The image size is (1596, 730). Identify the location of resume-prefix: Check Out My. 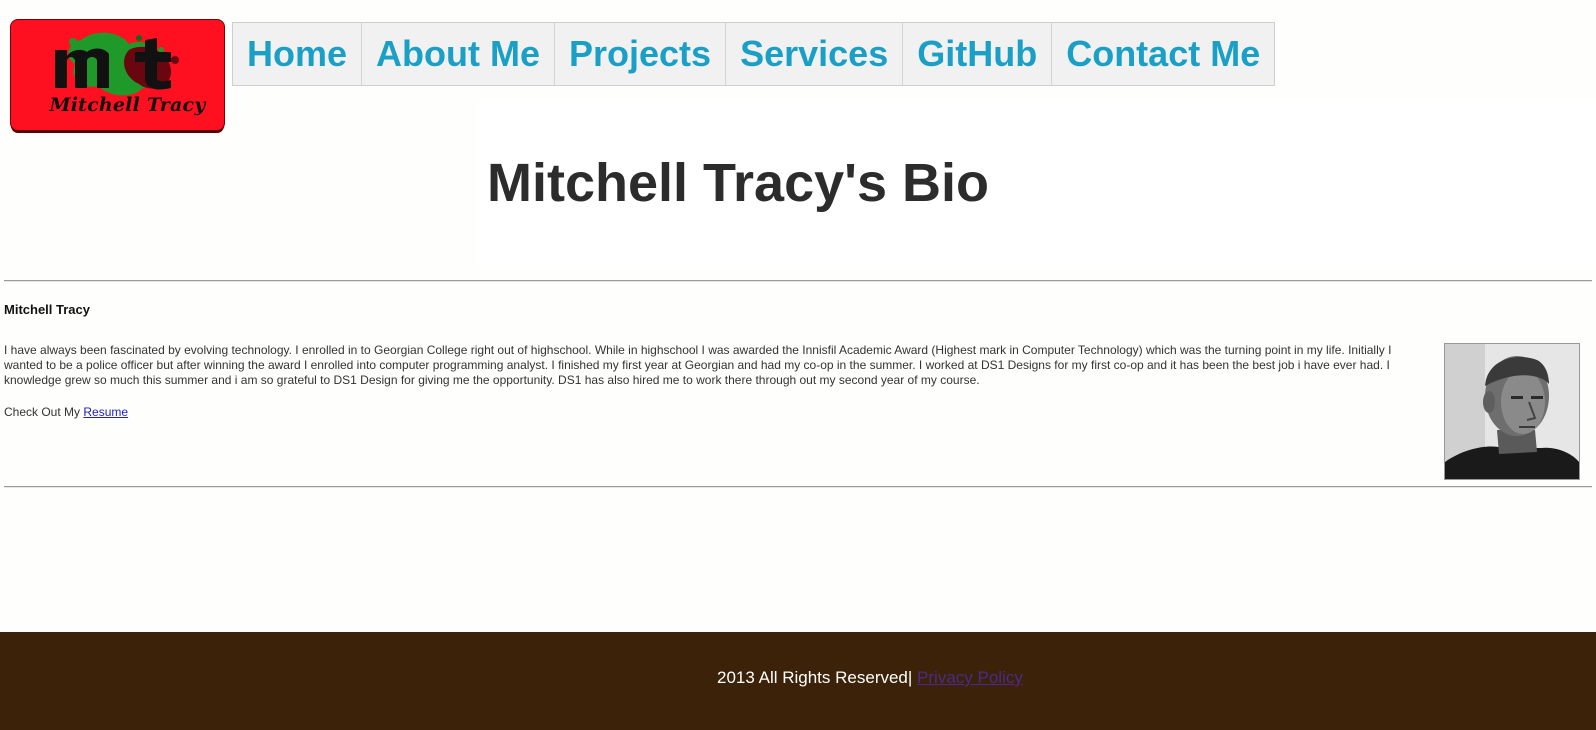
(42, 412).